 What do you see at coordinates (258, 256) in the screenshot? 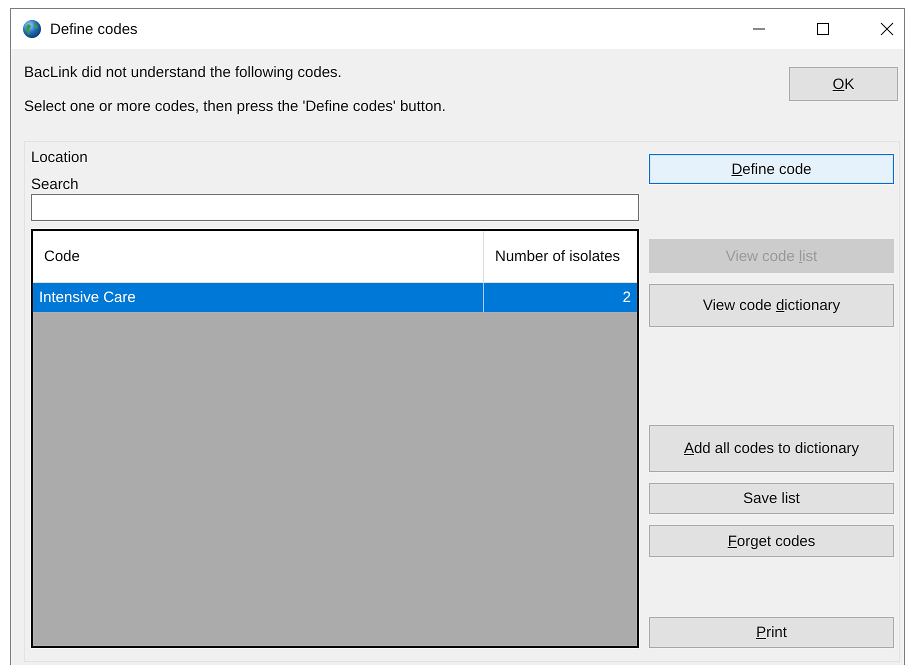
I see `column-header: Code` at bounding box center [258, 256].